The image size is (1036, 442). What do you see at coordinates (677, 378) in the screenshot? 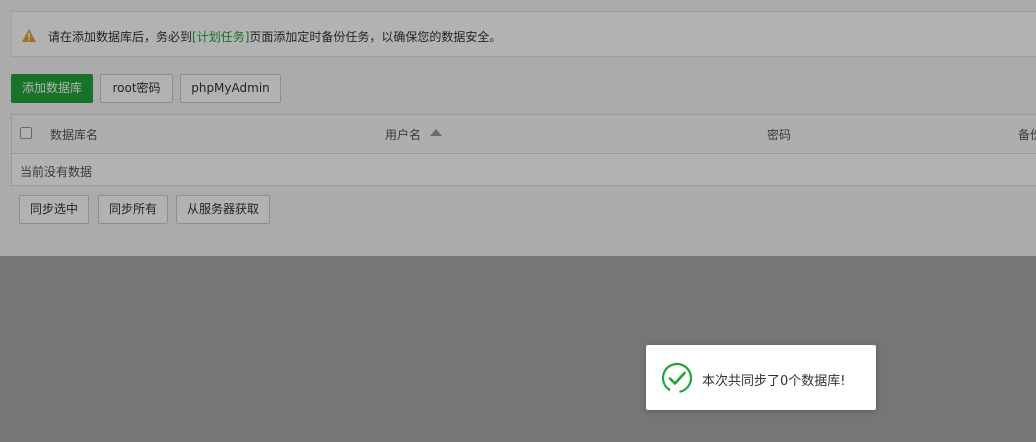
I see `success-check-icon` at bounding box center [677, 378].